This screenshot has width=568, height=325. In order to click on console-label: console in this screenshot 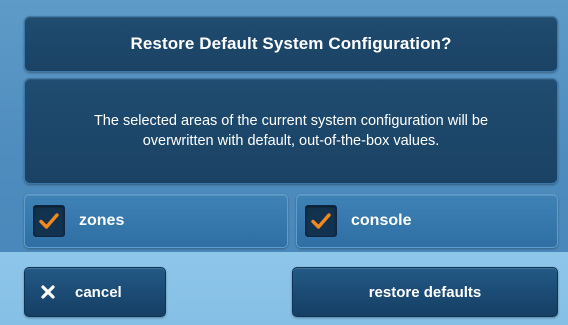, I will do `click(381, 220)`.